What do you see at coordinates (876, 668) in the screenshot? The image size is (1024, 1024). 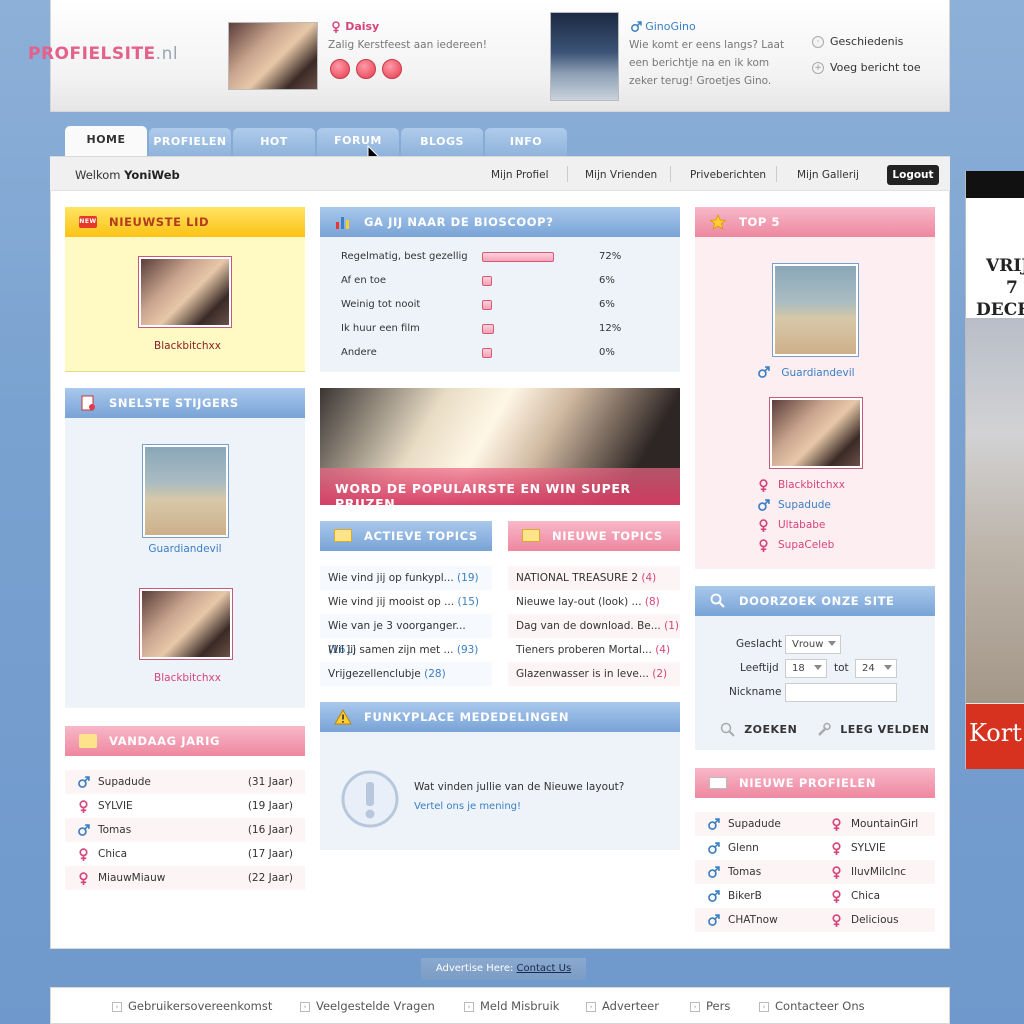 I see `age-to-select: 24` at bounding box center [876, 668].